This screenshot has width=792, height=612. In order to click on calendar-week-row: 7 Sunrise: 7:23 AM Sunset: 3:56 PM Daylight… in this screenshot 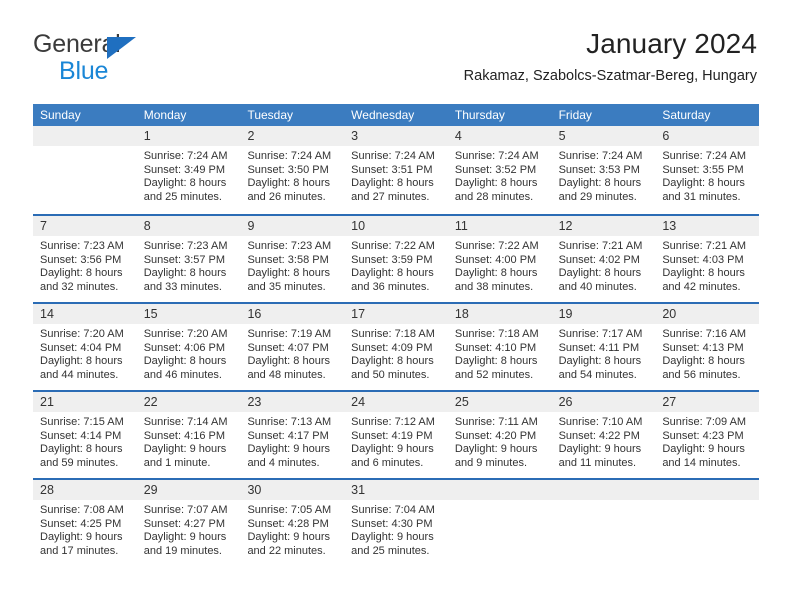, I will do `click(396, 258)`.